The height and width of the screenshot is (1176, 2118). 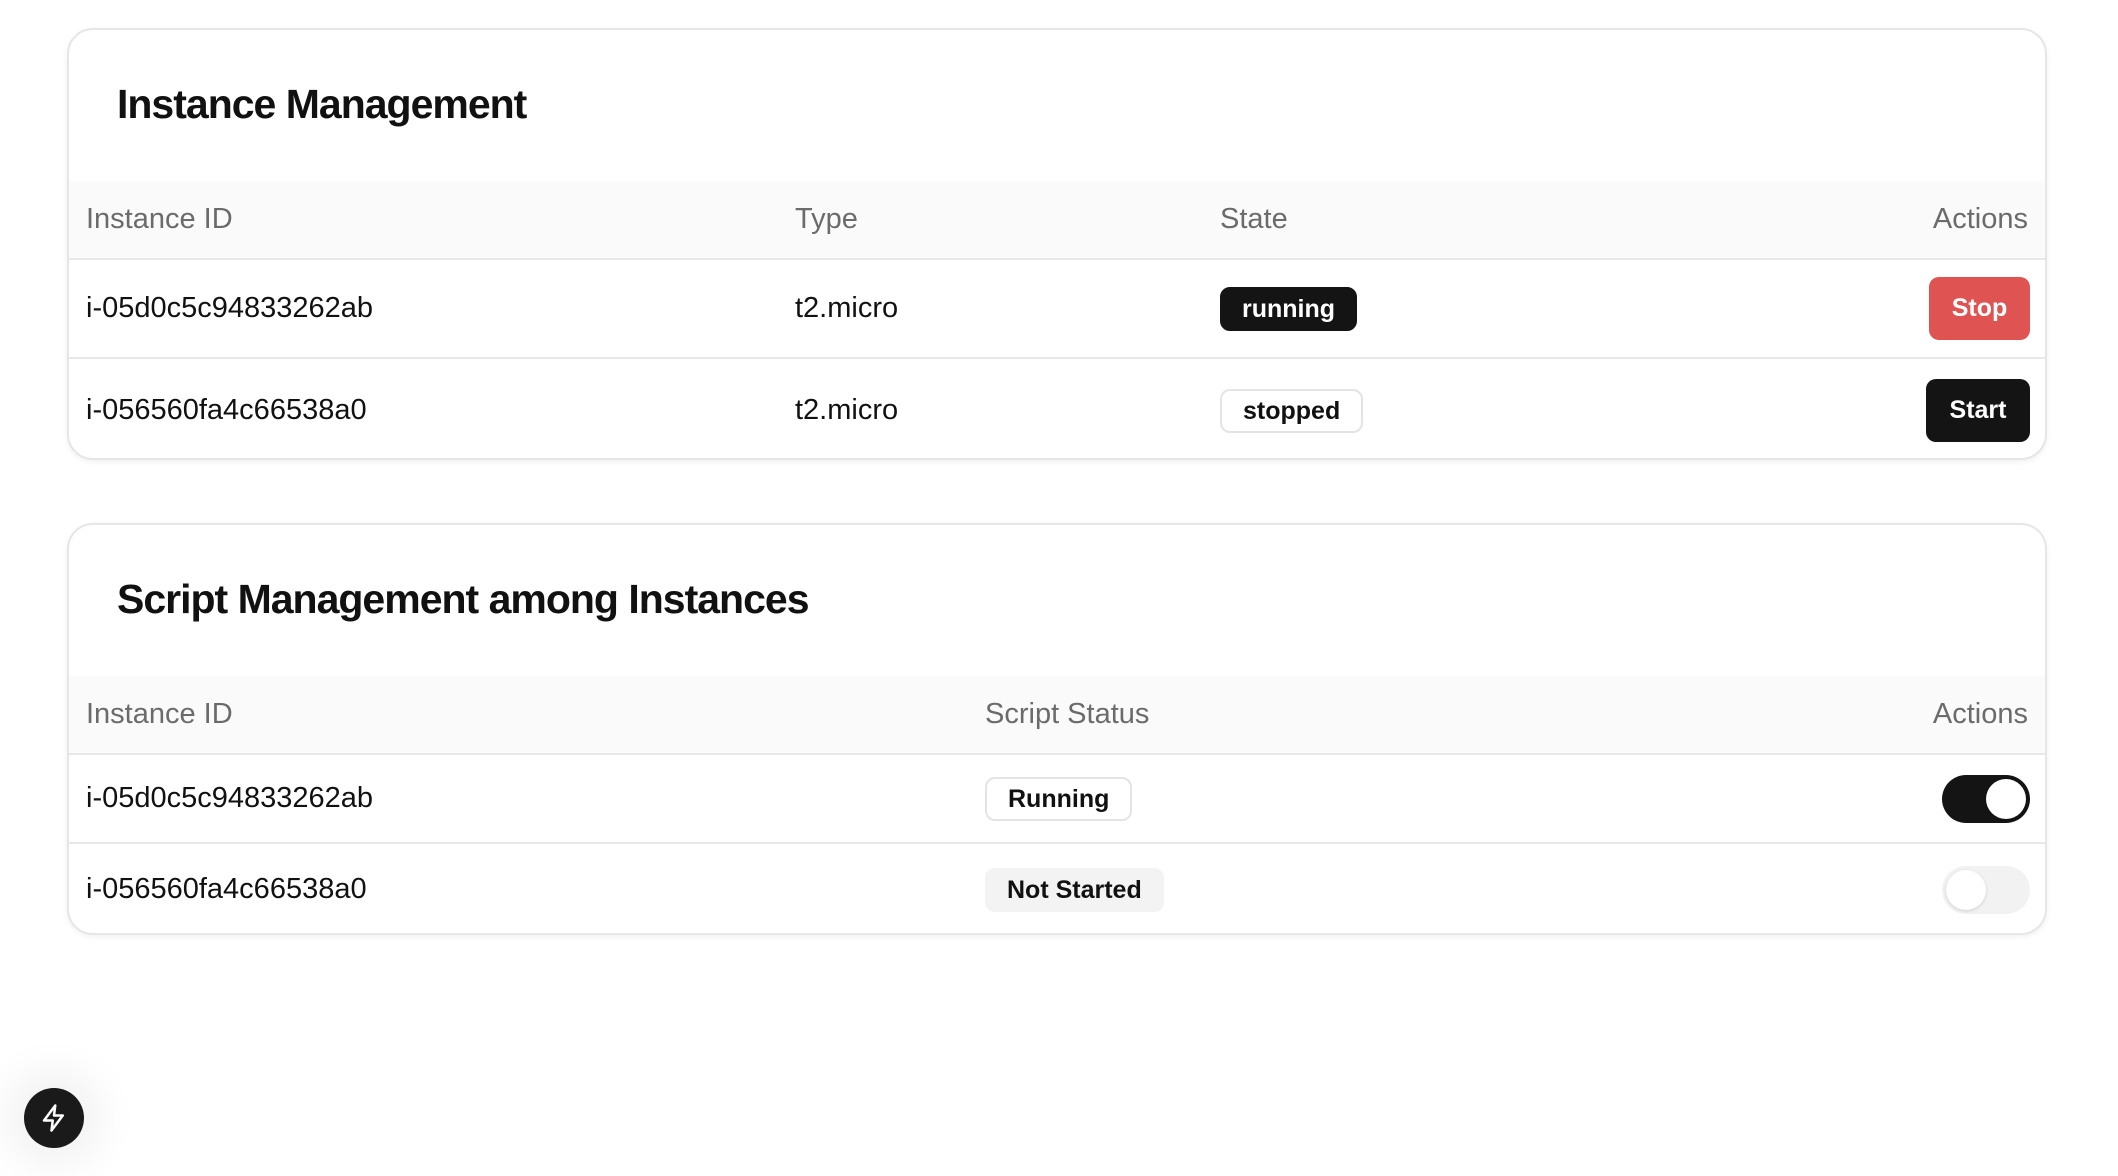 I want to click on lightning-bolt-icon, so click(x=54, y=1118).